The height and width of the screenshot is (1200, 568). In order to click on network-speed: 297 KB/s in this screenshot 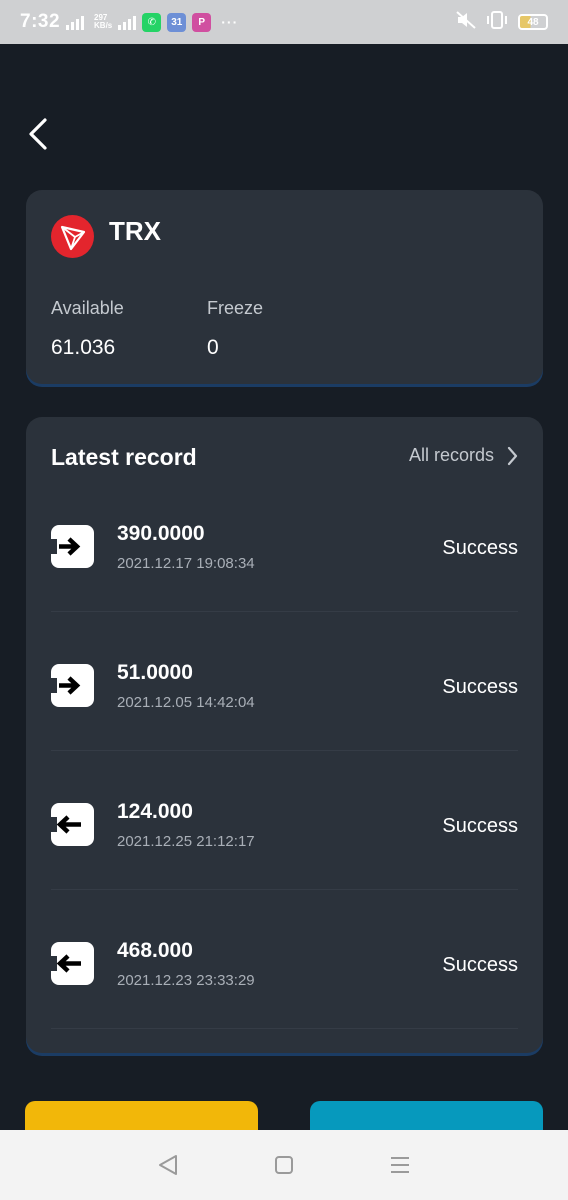, I will do `click(103, 22)`.